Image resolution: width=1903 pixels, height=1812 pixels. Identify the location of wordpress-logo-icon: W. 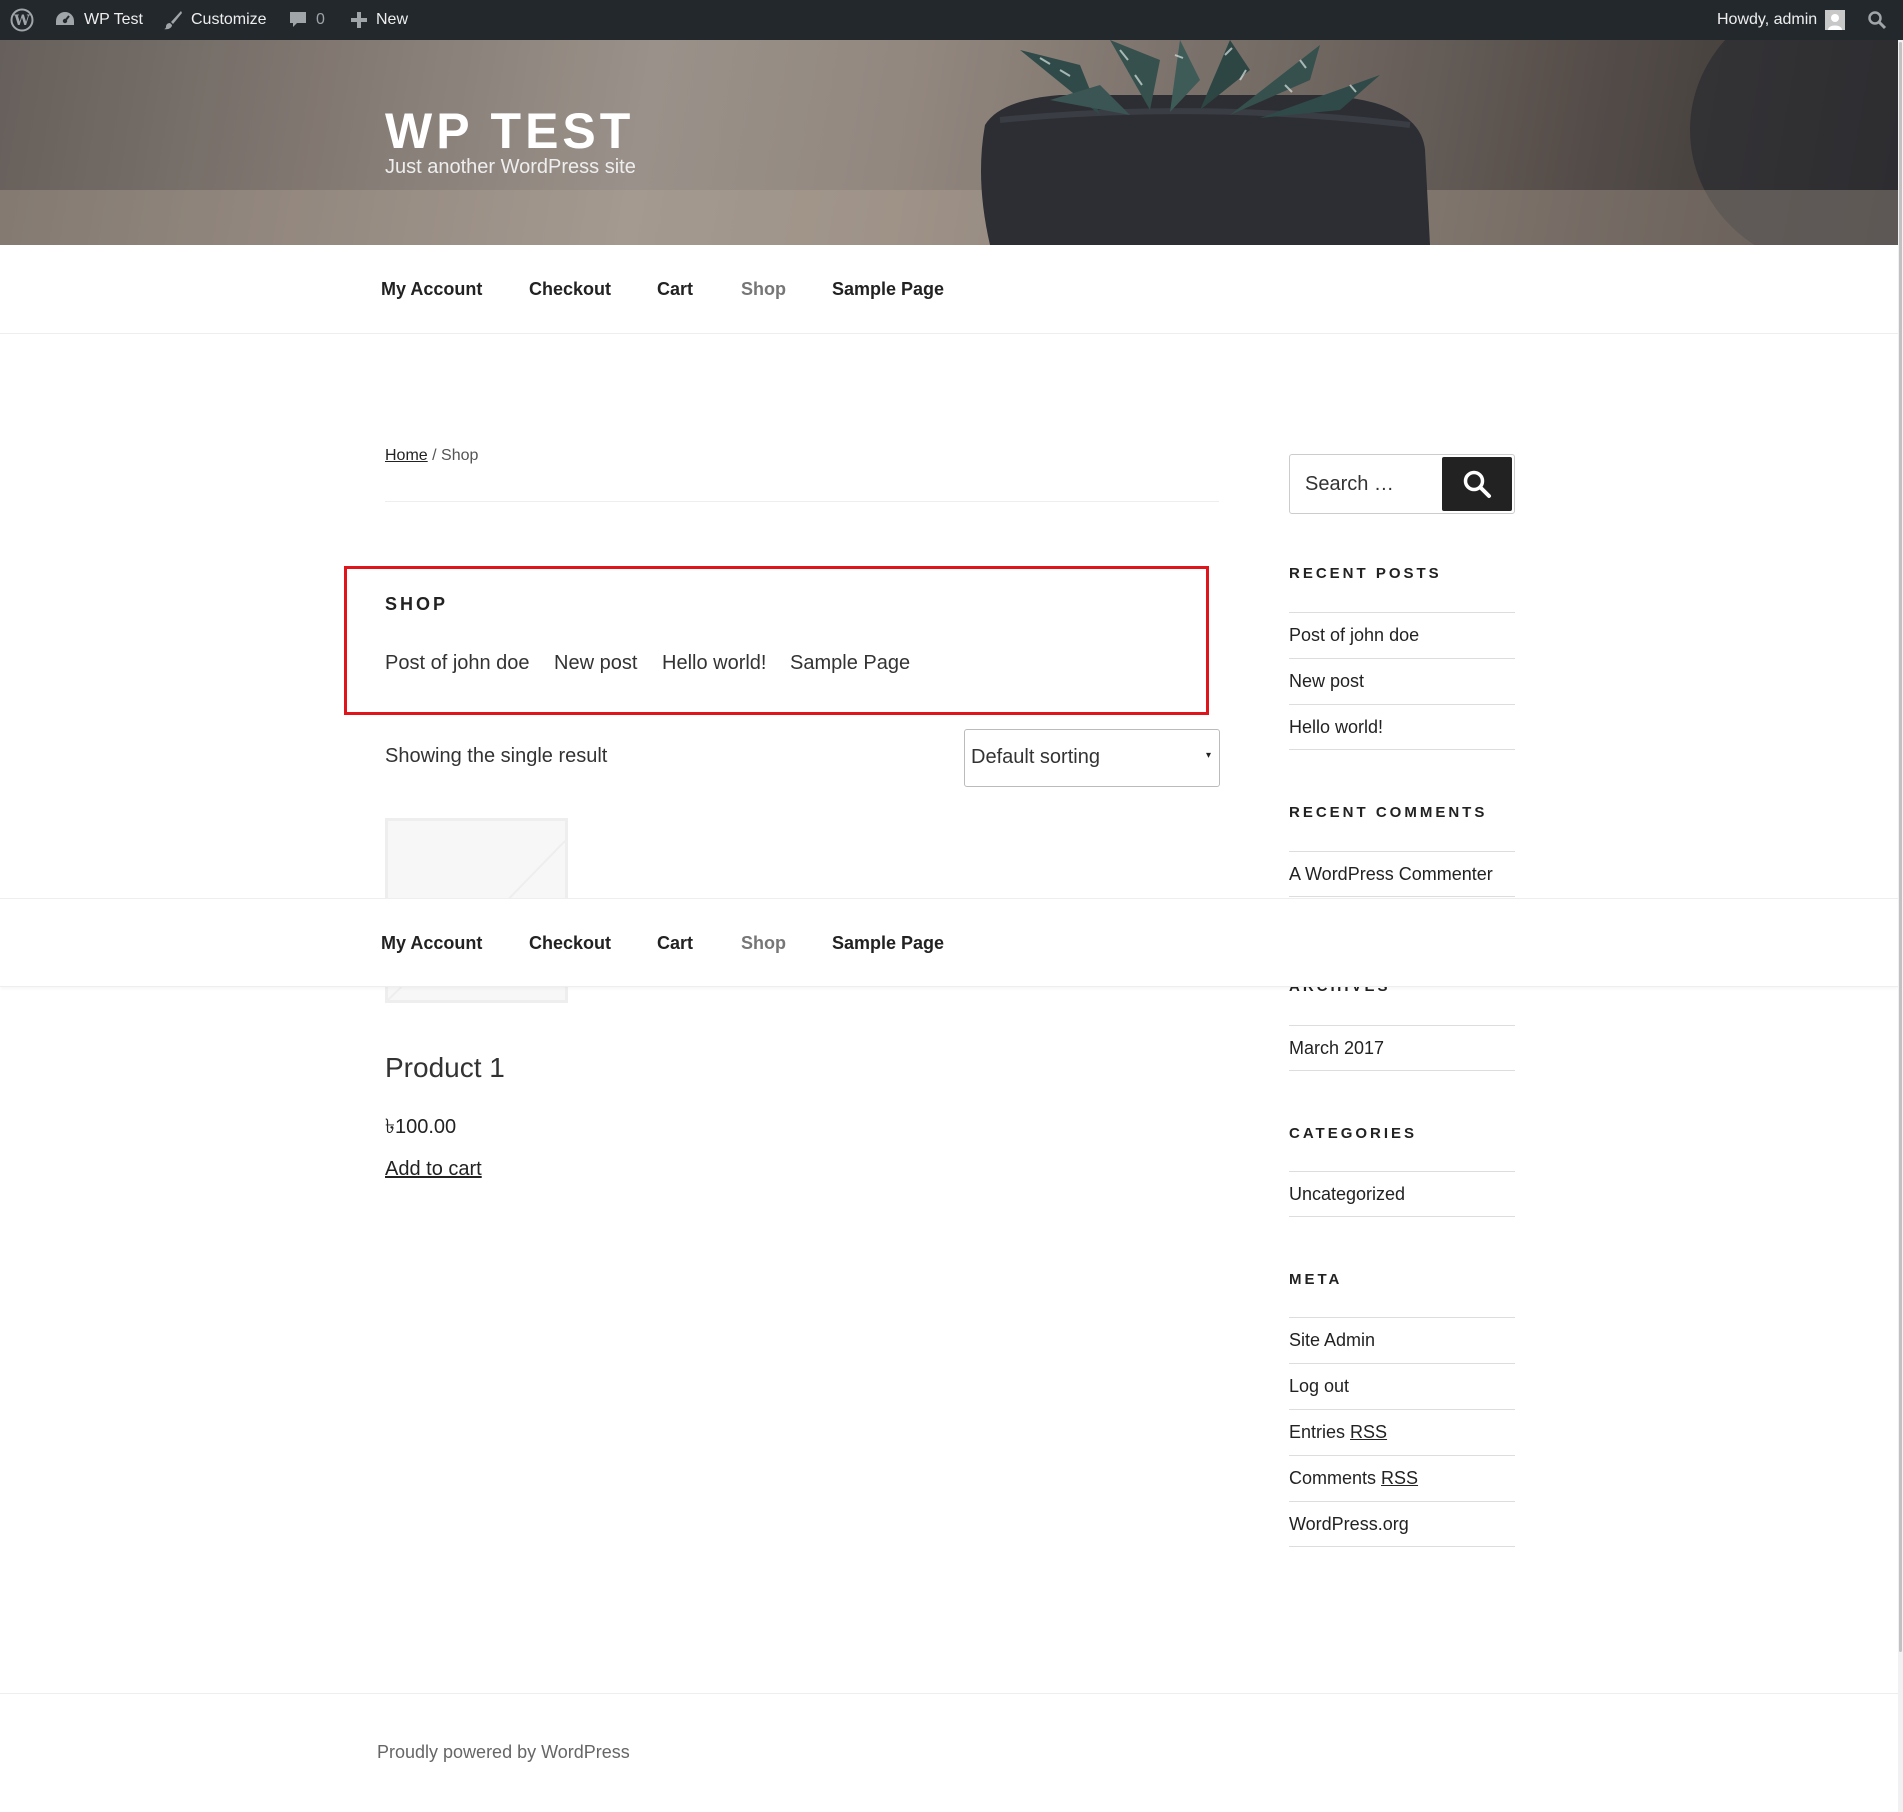
(22, 20).